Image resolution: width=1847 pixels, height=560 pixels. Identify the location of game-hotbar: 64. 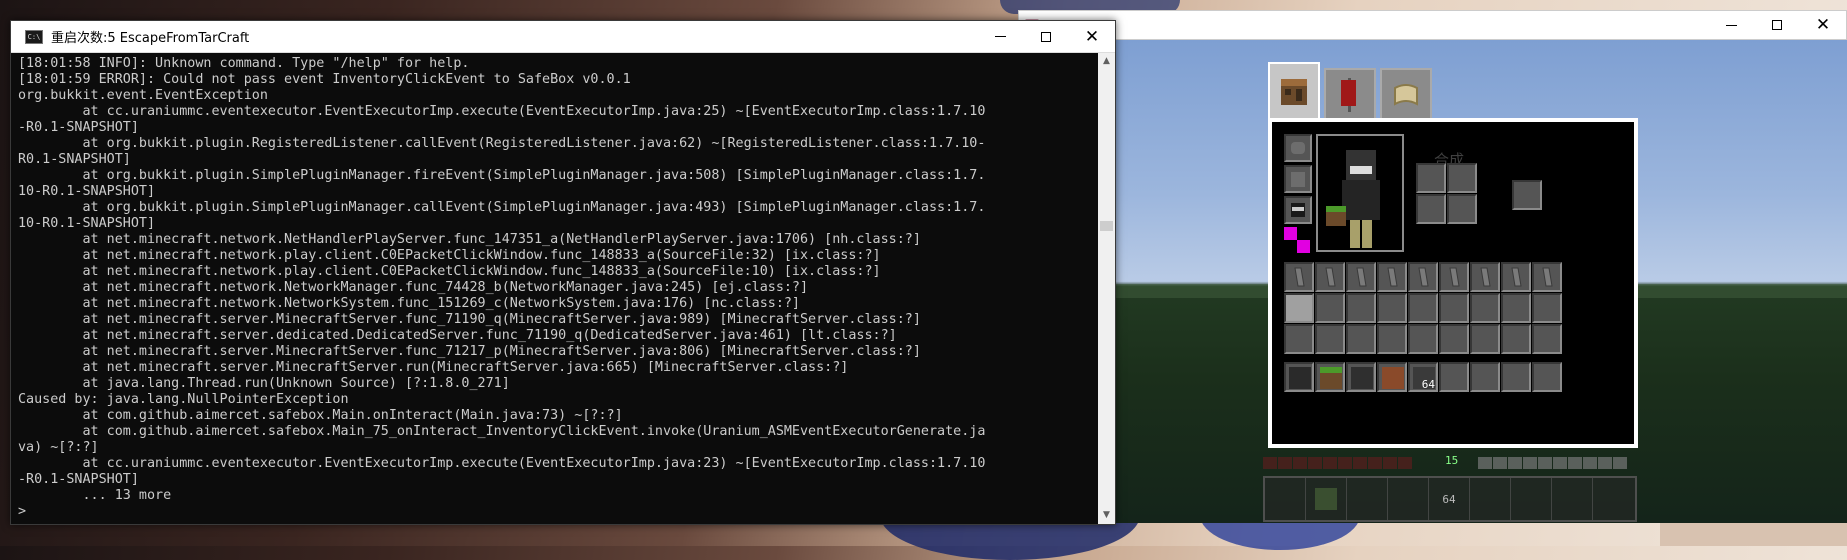
(1450, 499).